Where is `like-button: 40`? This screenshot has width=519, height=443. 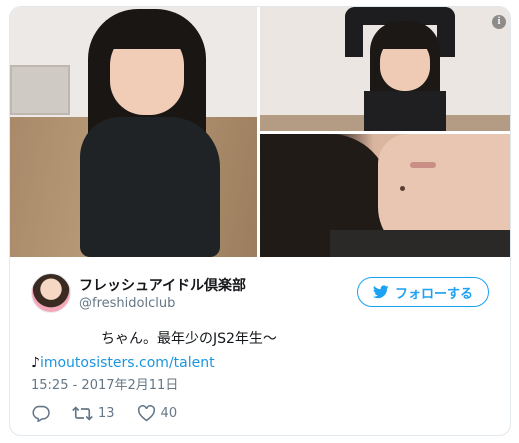 like-button: 40 is located at coordinates (157, 413).